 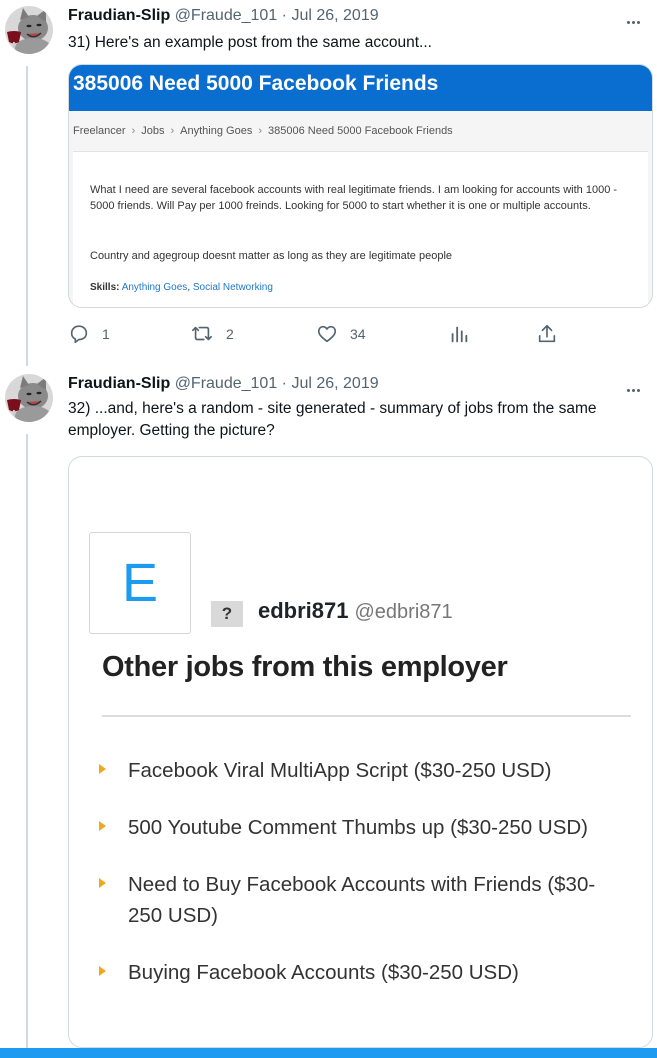 I want to click on skill-link: Social Networking, so click(x=233, y=287).